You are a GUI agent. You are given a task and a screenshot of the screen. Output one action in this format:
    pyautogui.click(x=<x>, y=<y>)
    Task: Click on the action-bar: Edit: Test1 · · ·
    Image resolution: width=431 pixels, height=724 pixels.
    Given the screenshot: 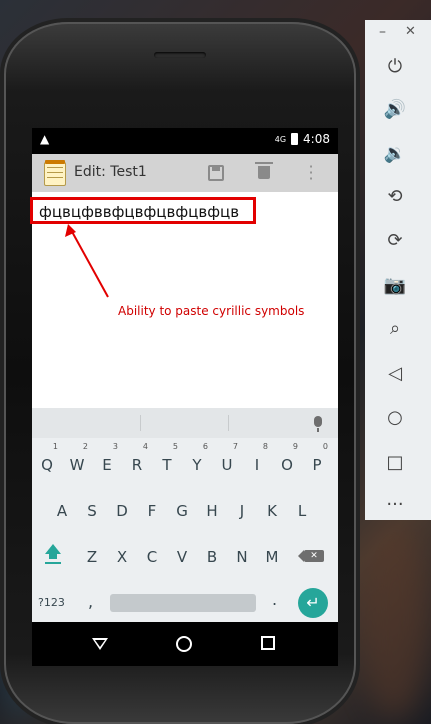 What is the action you would take?
    pyautogui.click(x=185, y=173)
    